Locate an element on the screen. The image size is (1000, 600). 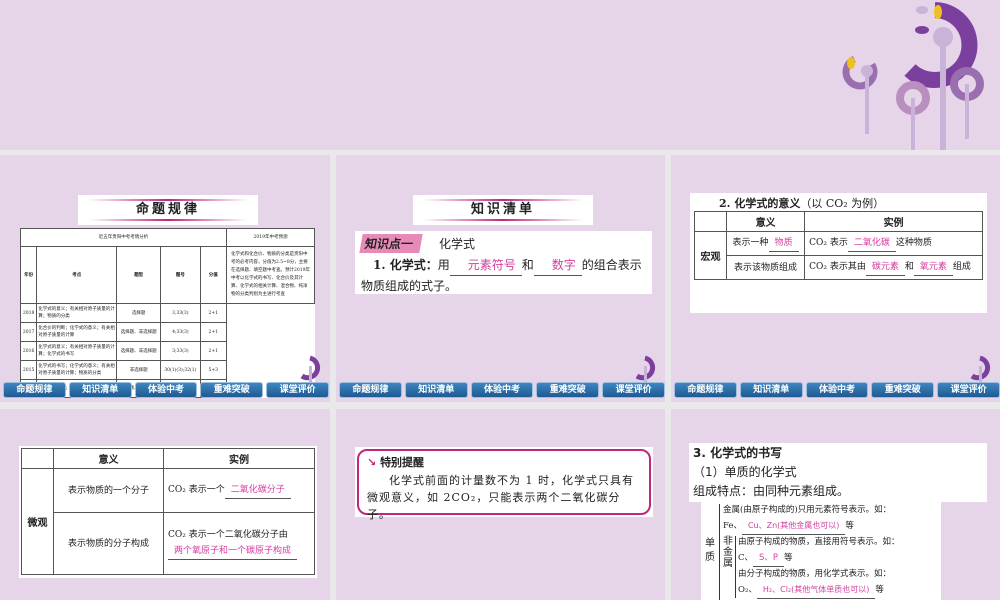
row-group-label: 微观 is located at coordinates (37, 521).